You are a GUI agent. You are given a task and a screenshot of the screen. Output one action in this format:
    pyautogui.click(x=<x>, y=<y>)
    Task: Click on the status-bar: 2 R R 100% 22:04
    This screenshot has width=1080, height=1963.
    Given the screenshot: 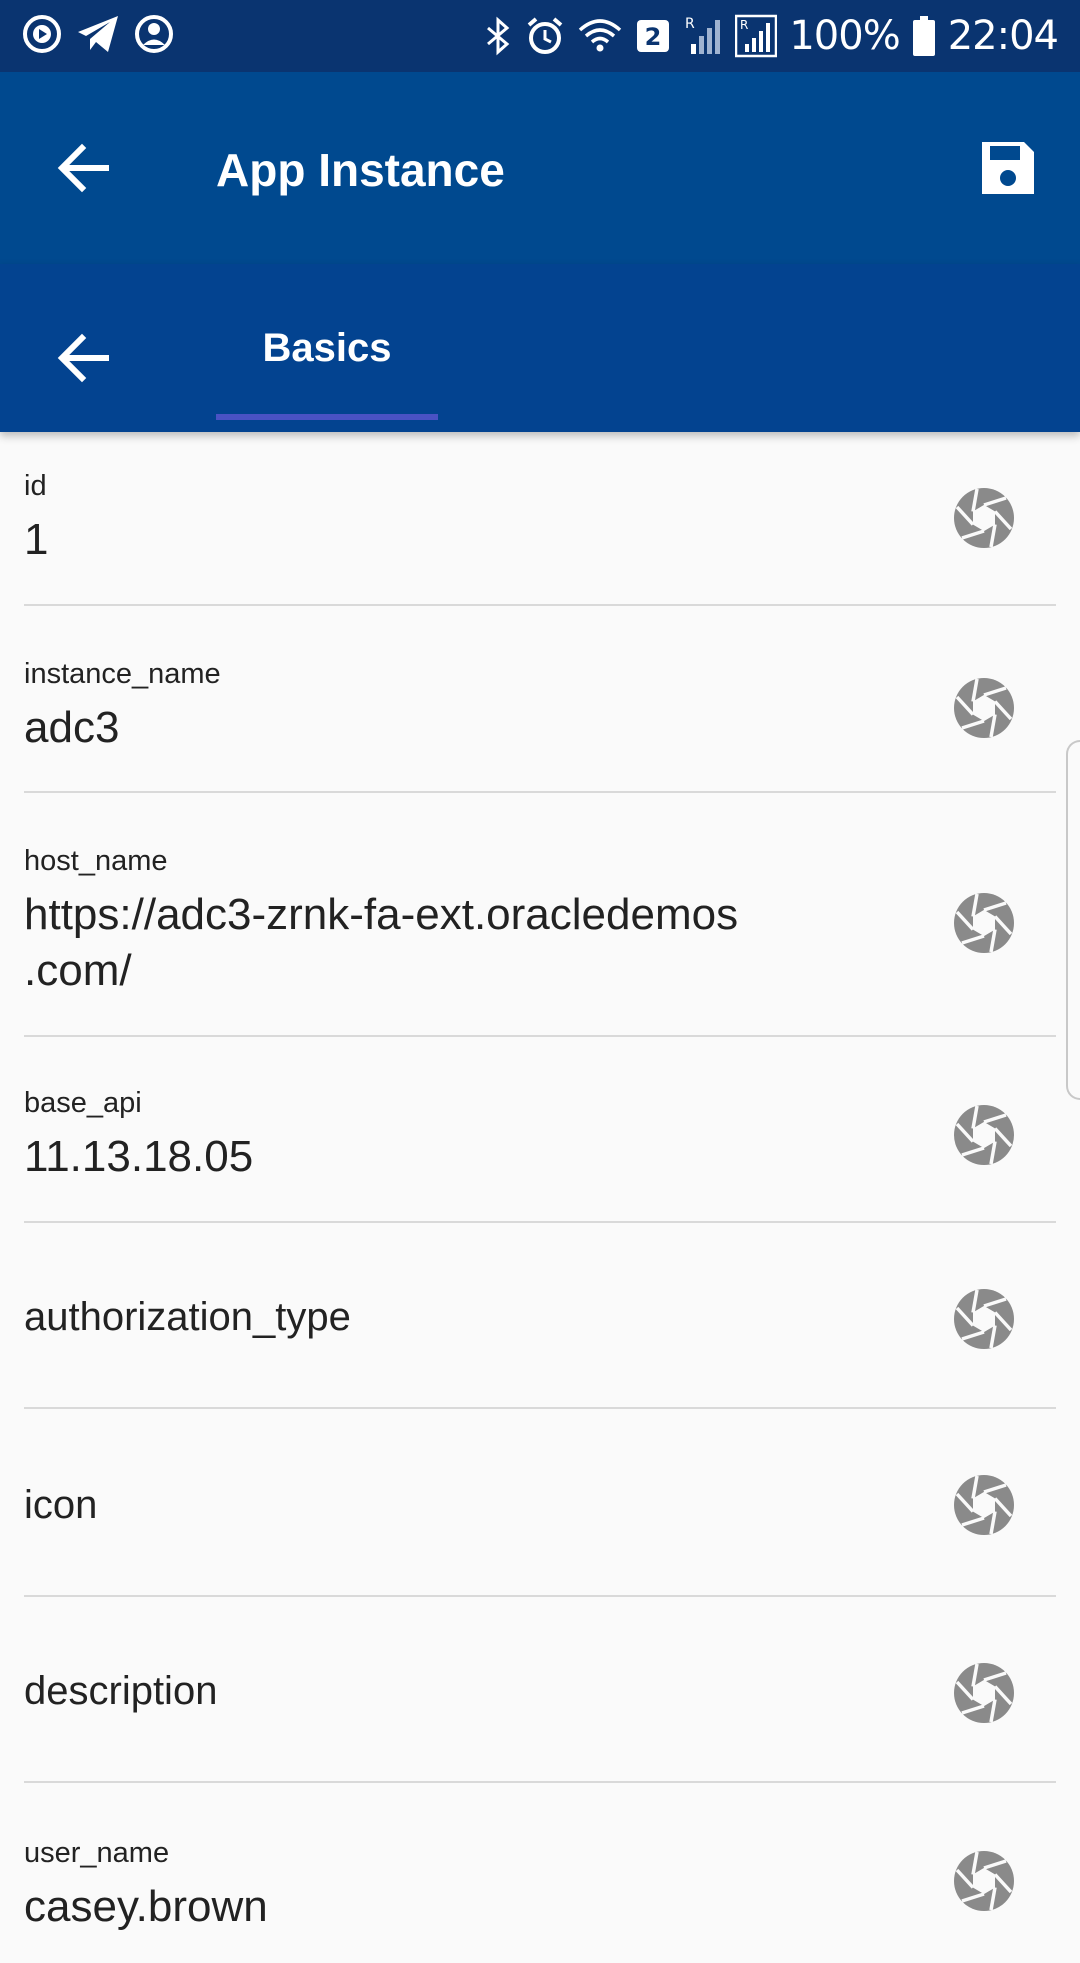 What is the action you would take?
    pyautogui.click(x=540, y=36)
    